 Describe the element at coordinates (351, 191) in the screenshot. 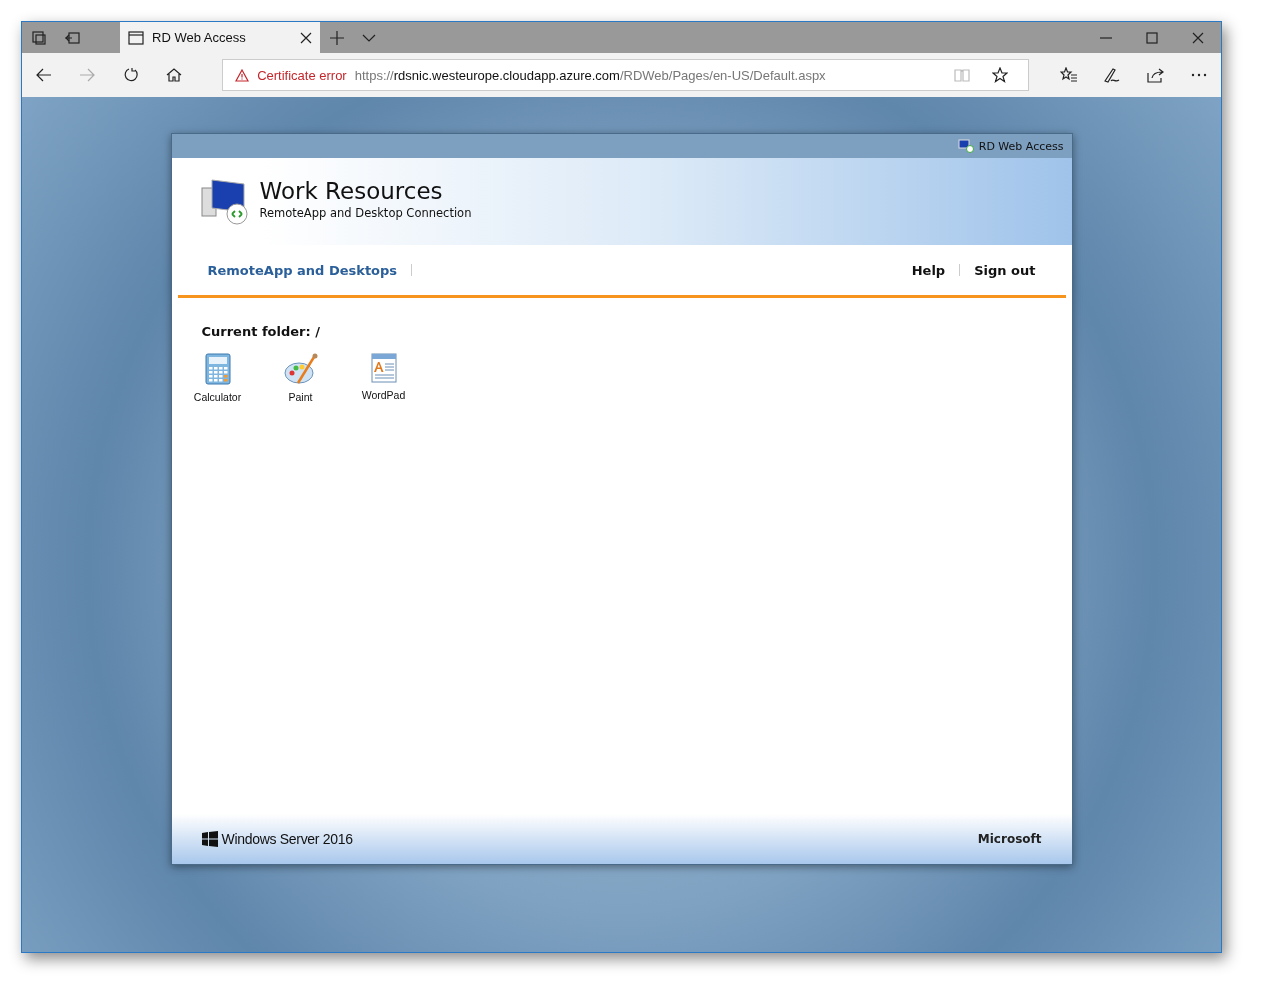

I see `page-title: Work Resources` at that location.